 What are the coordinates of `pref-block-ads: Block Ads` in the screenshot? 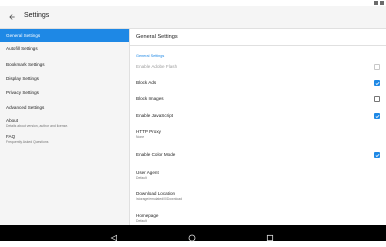 It's located at (258, 83).